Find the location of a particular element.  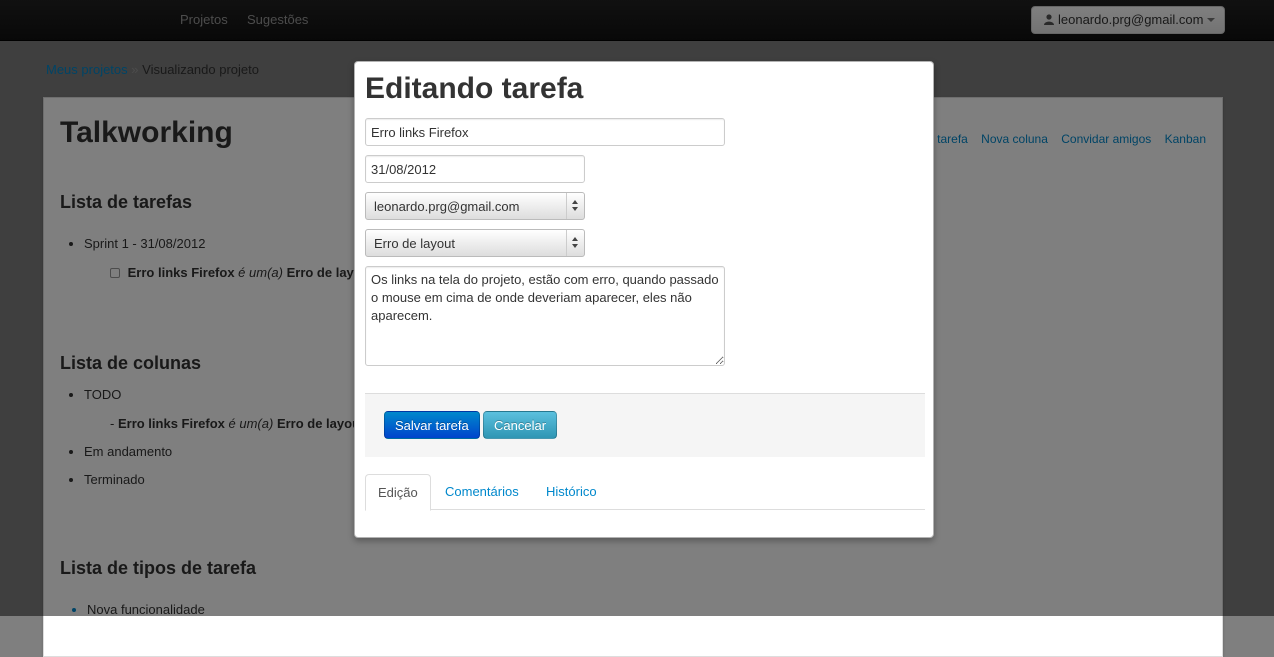

modal-title: Editando tarefa is located at coordinates (474, 88).